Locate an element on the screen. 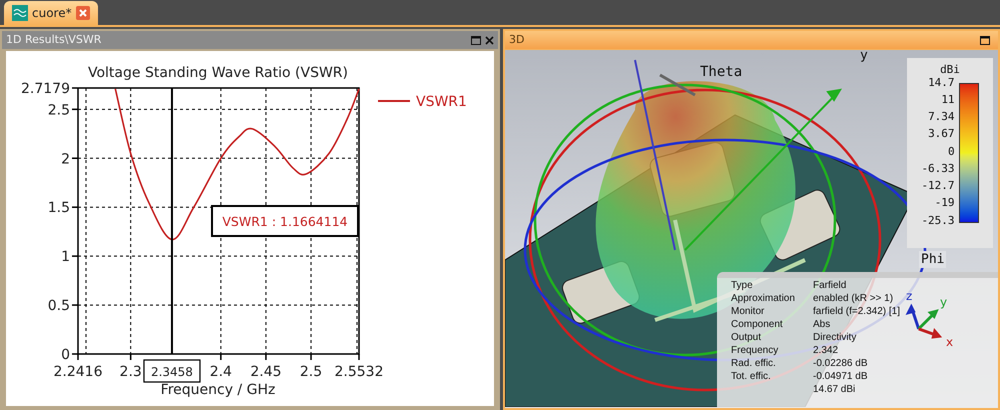 The image size is (1000, 410). panel-title: 3D is located at coordinates (517, 40).